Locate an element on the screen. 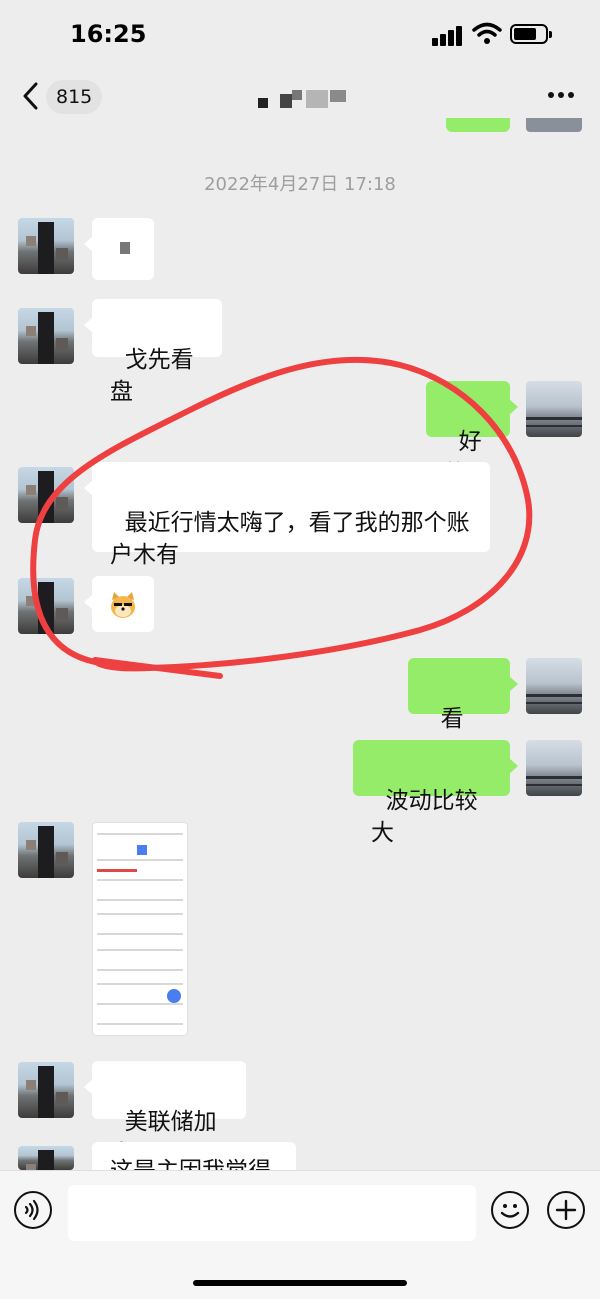  signal-icon is located at coordinates (448, 35).